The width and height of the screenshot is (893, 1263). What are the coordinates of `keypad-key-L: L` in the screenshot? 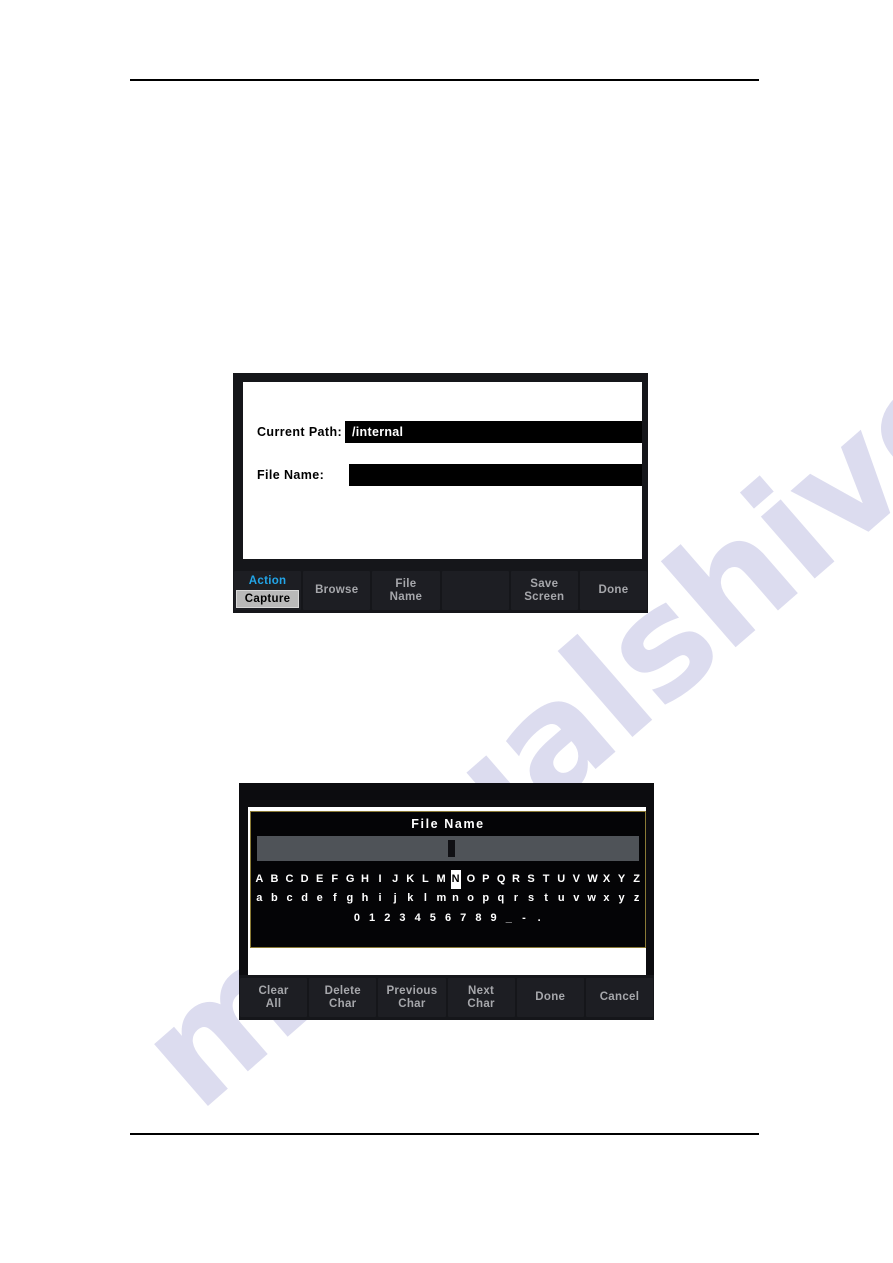 It's located at (425, 879).